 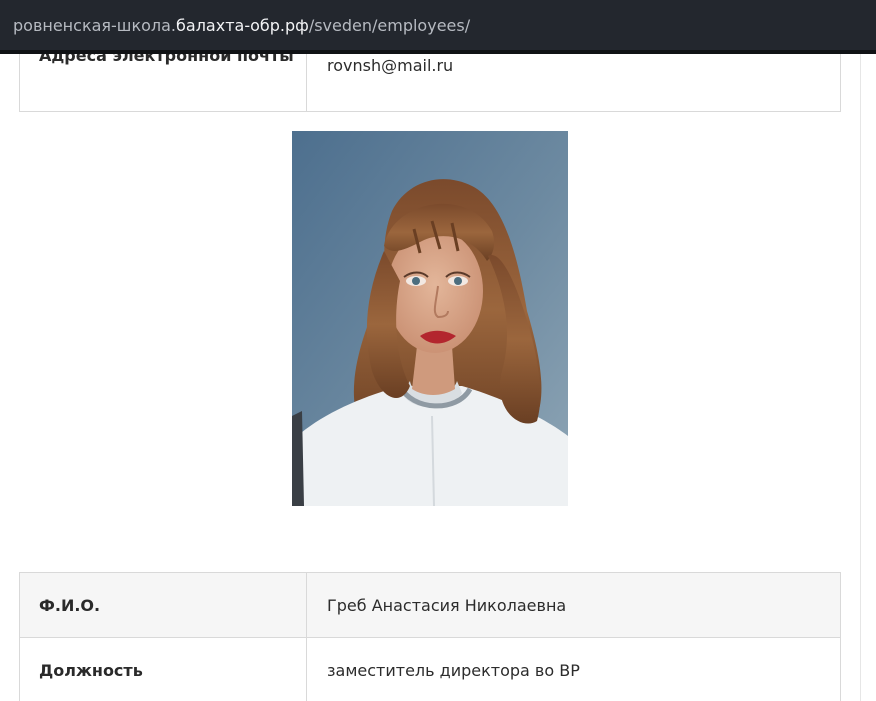 I want to click on table-row: Ф.И.О. Греб Анастасия Николаевна, so click(x=430, y=605).